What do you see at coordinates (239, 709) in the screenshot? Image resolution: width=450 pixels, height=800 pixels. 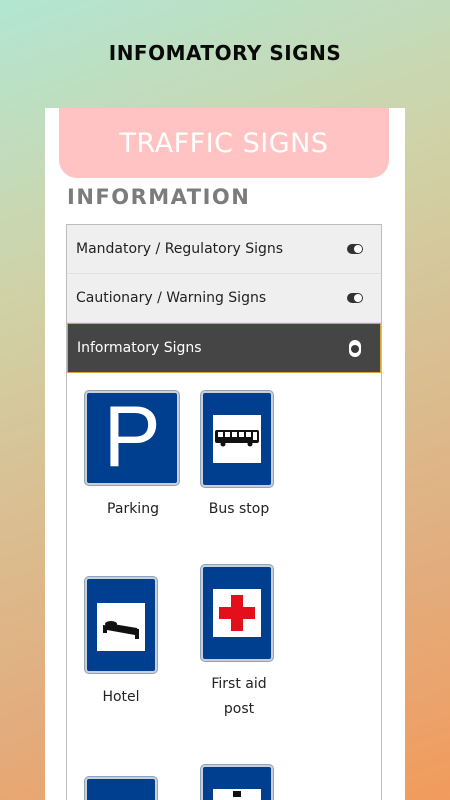 I see `sign-label-first-aid-line2: post` at bounding box center [239, 709].